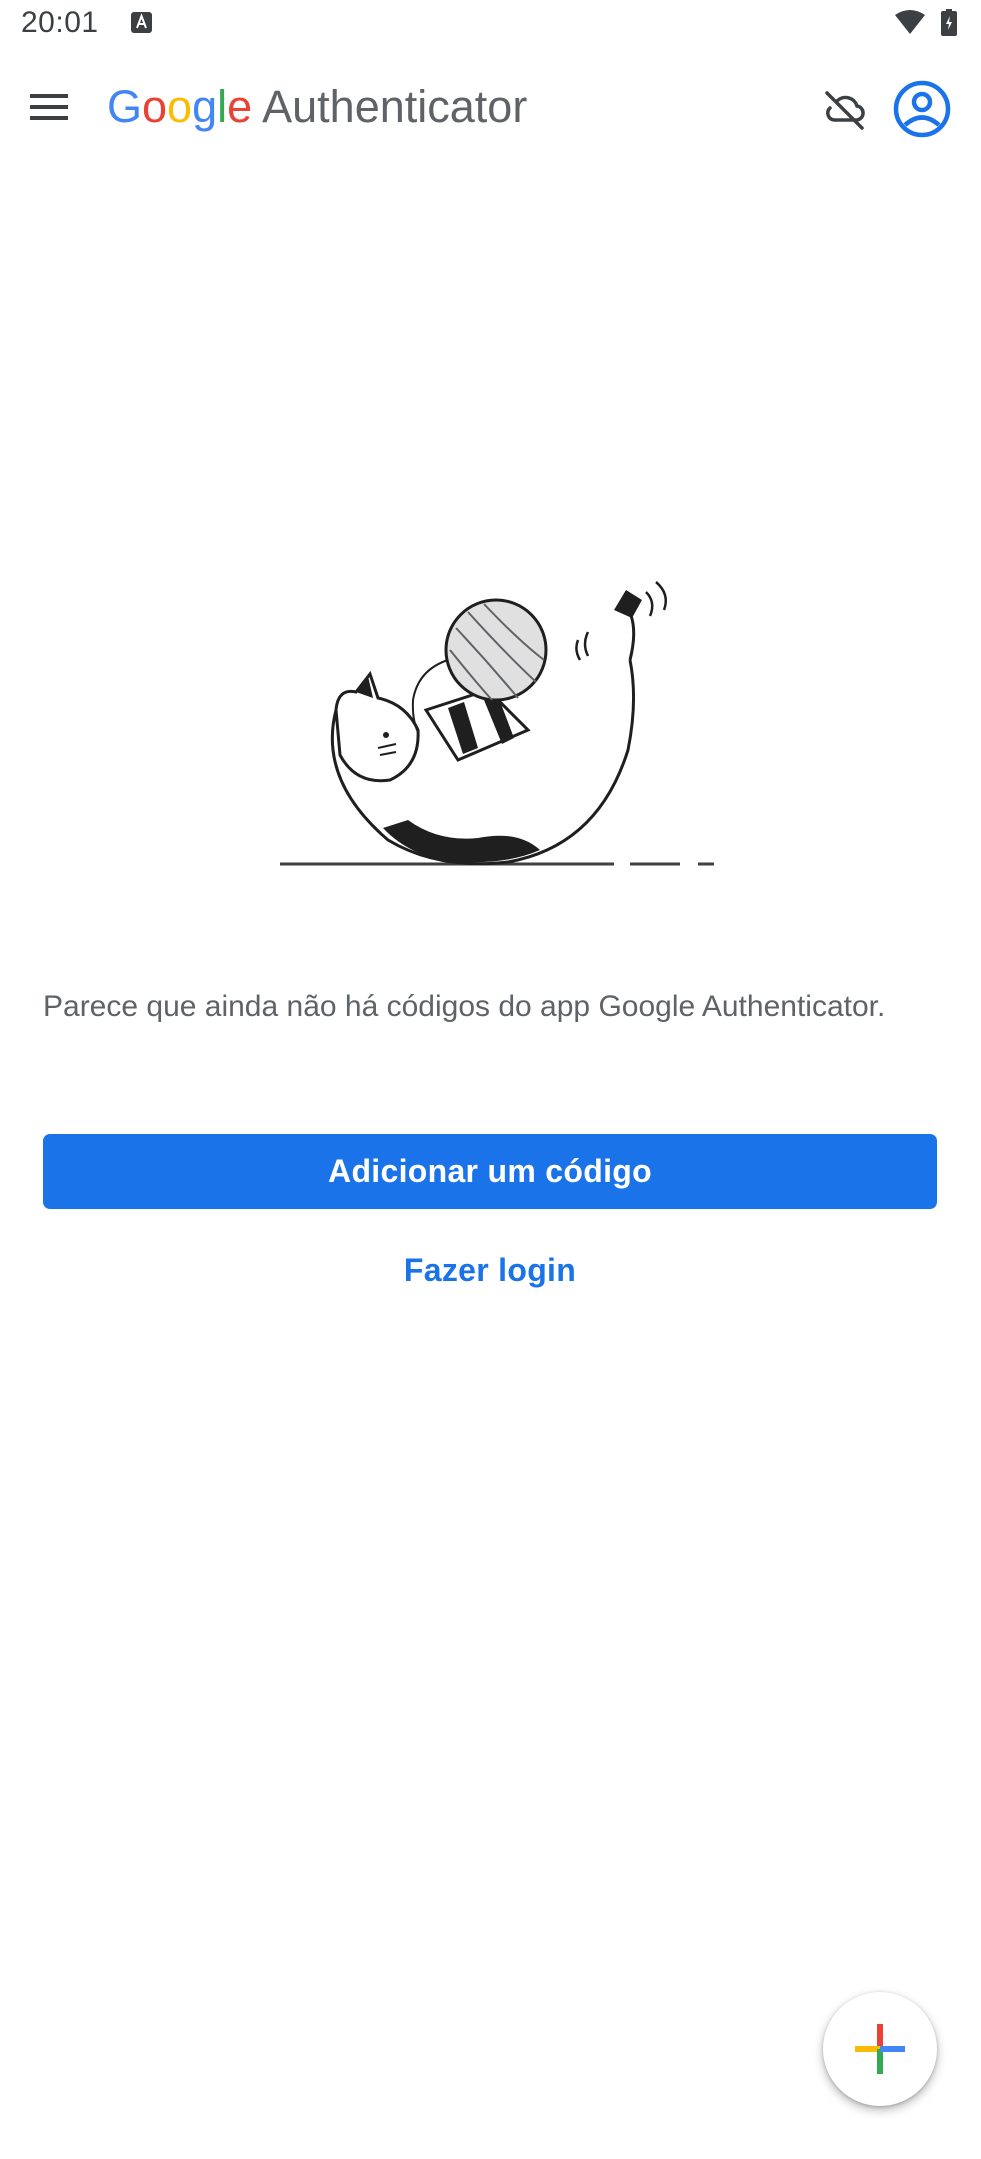 The height and width of the screenshot is (2159, 981). Describe the element at coordinates (60, 22) in the screenshot. I see `status-time: 20:01` at that location.